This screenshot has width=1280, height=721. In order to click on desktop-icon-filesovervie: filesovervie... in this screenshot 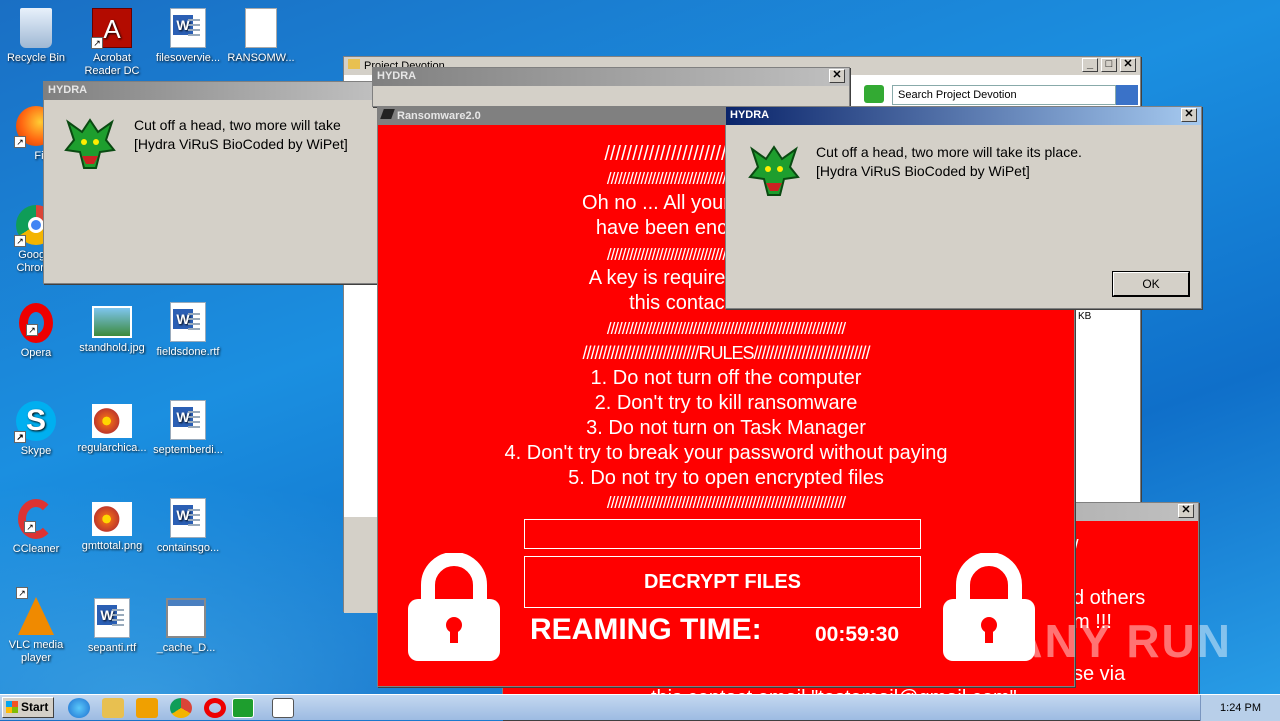, I will do `click(188, 36)`.